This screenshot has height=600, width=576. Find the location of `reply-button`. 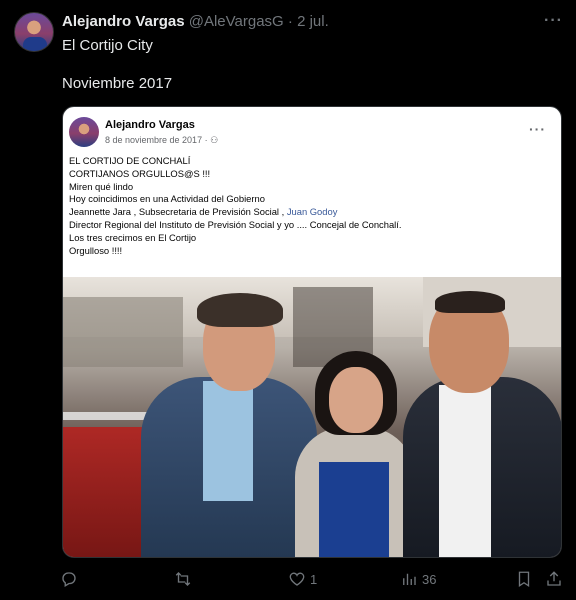

reply-button is located at coordinates (71, 579).